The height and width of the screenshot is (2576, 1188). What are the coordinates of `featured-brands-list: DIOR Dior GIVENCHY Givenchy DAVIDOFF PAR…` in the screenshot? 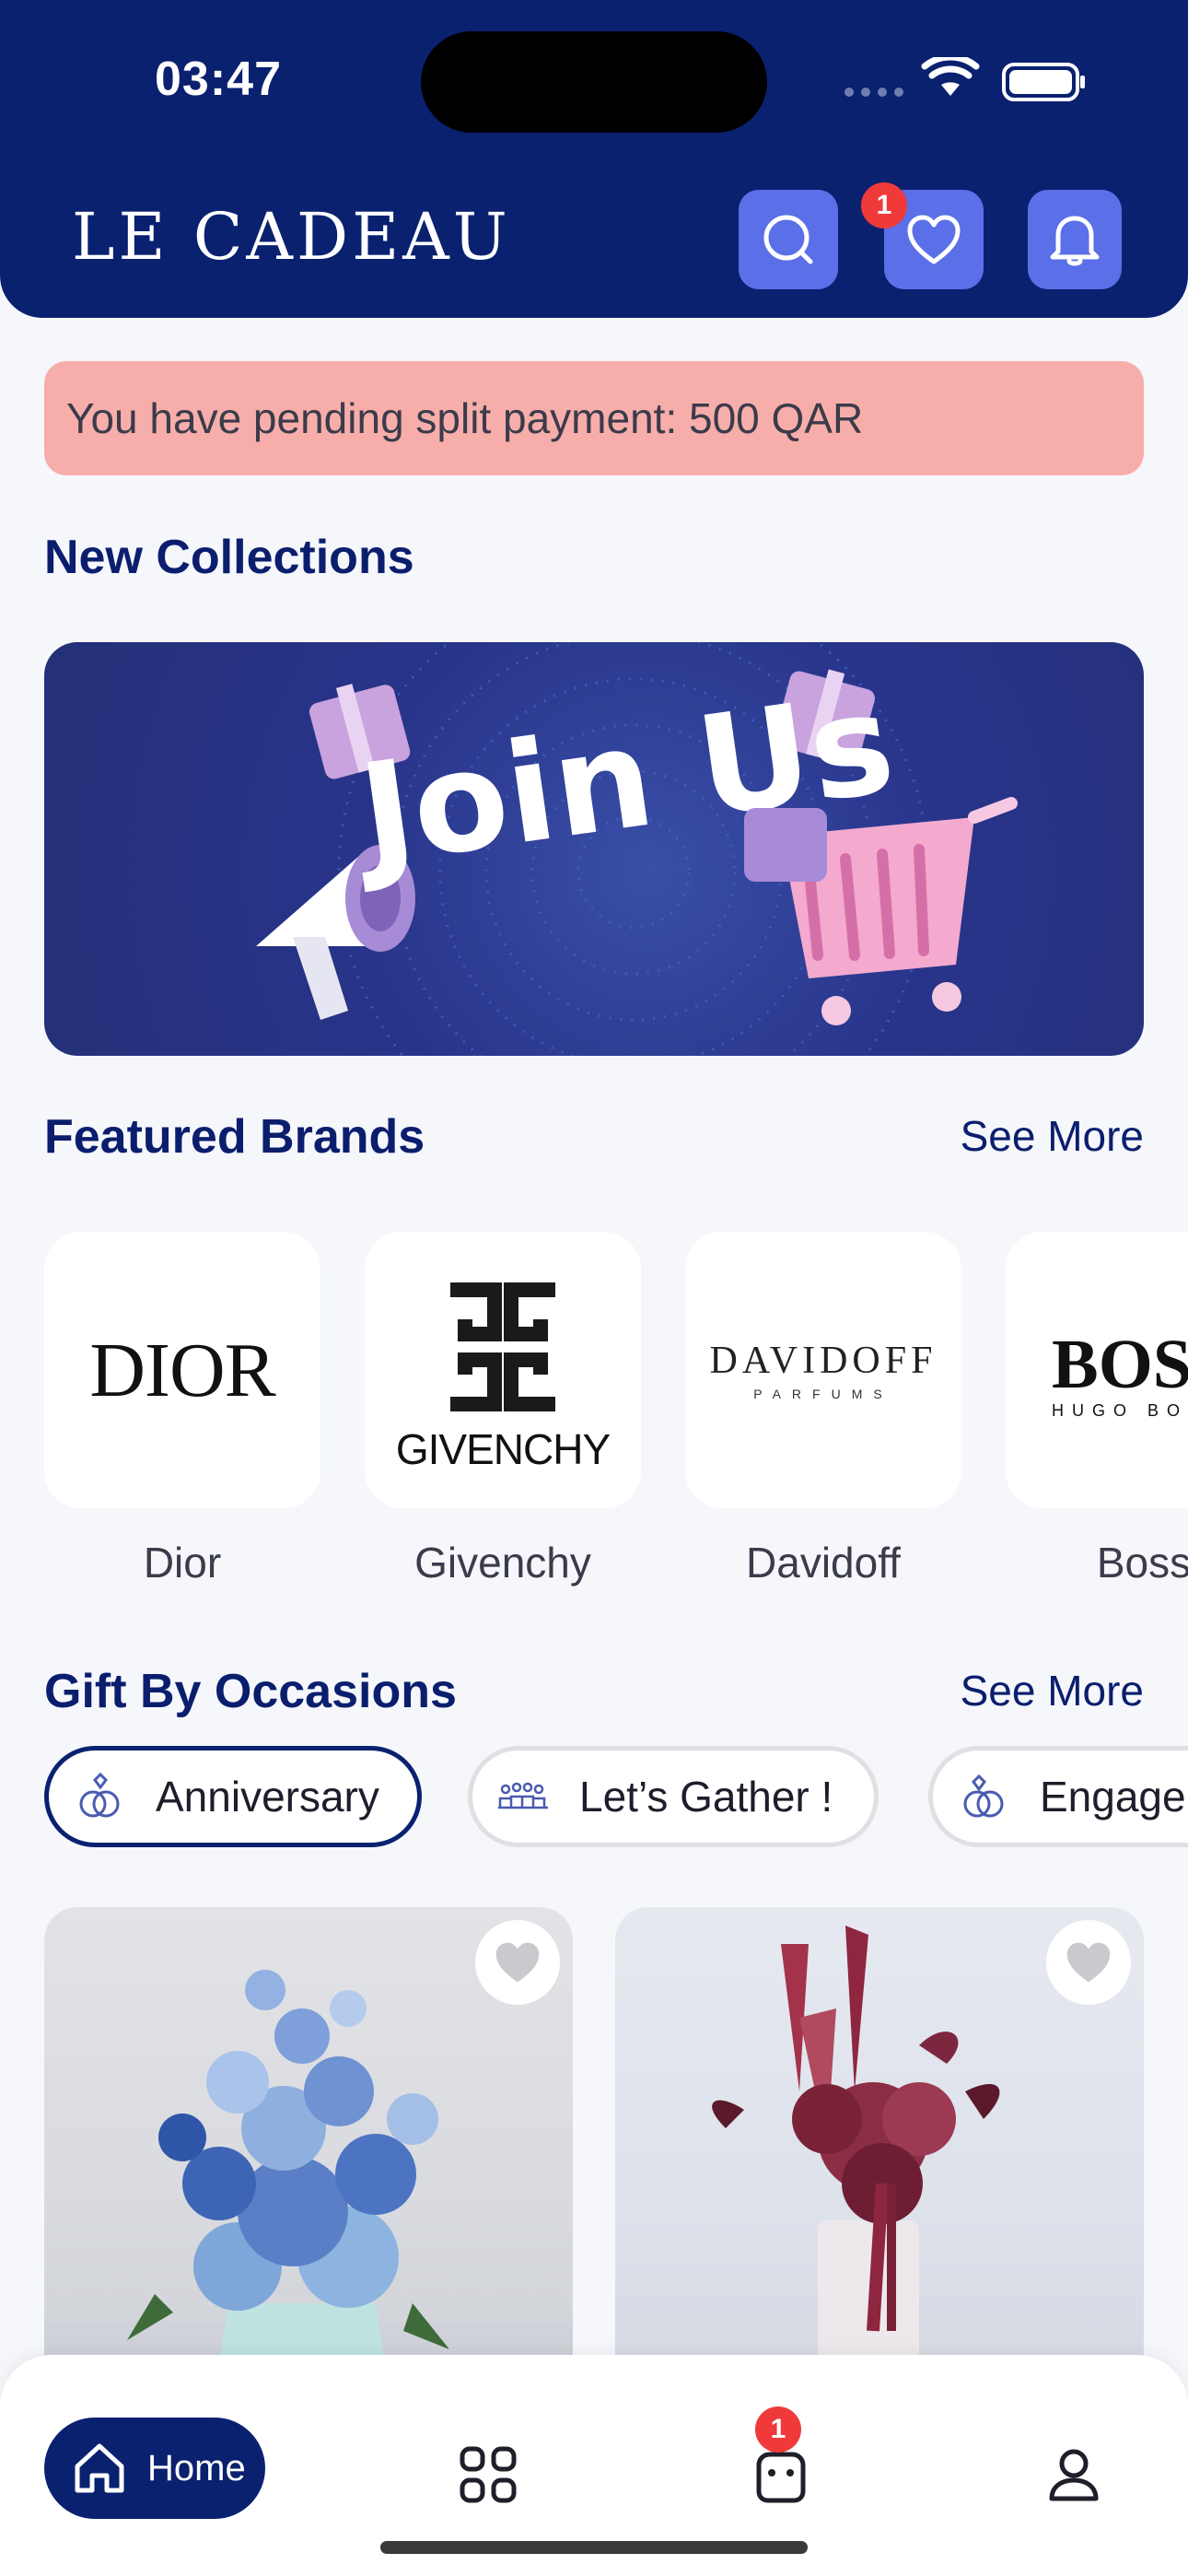 It's located at (616, 1416).